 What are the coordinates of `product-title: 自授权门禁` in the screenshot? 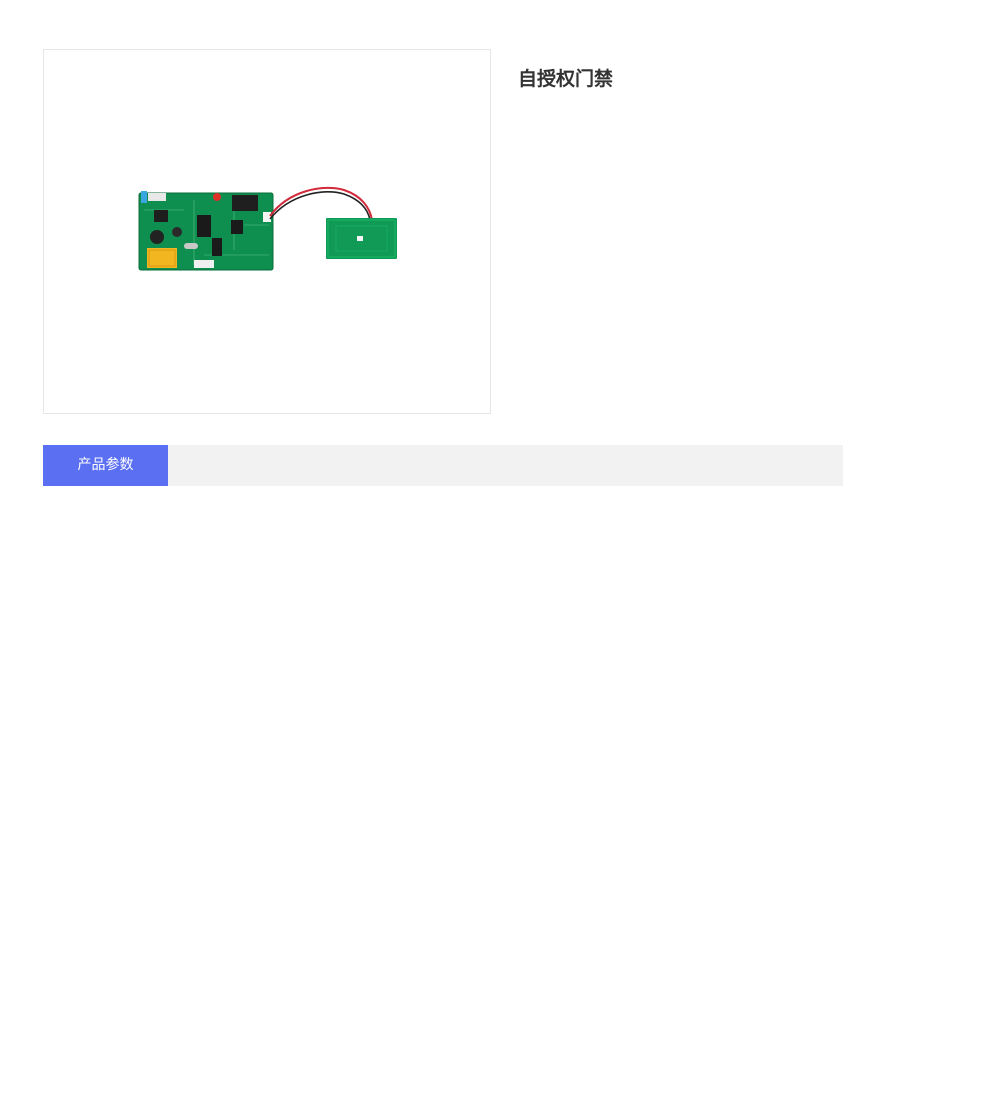 It's located at (566, 79).